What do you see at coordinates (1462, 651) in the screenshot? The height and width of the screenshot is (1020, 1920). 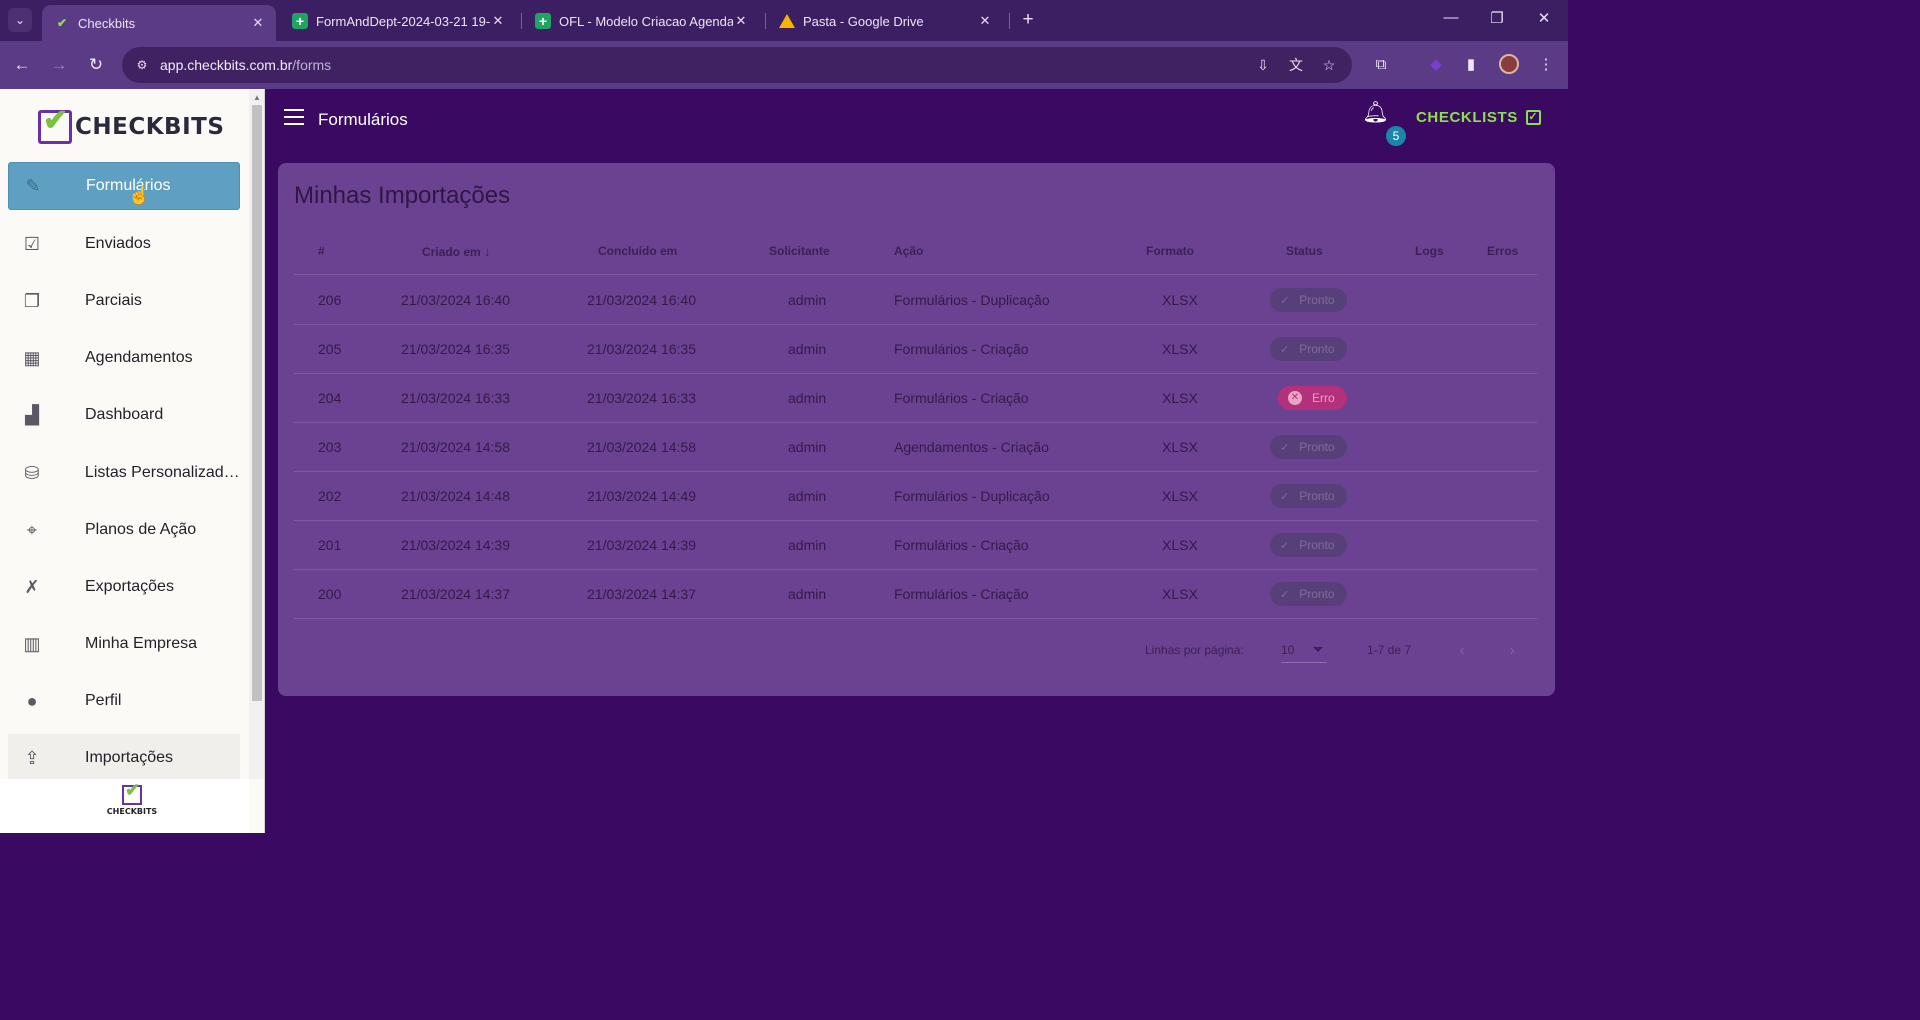 I see `previous-page-chevron-icon: ‹` at bounding box center [1462, 651].